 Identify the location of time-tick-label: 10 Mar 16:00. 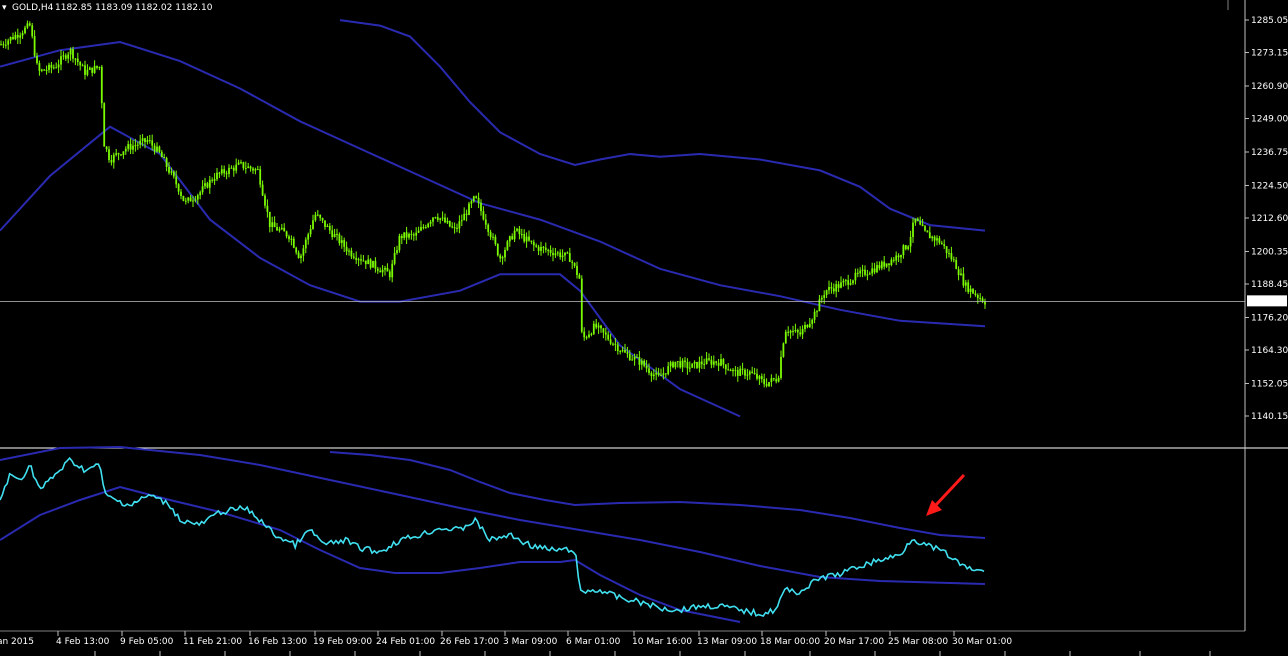
(662, 642).